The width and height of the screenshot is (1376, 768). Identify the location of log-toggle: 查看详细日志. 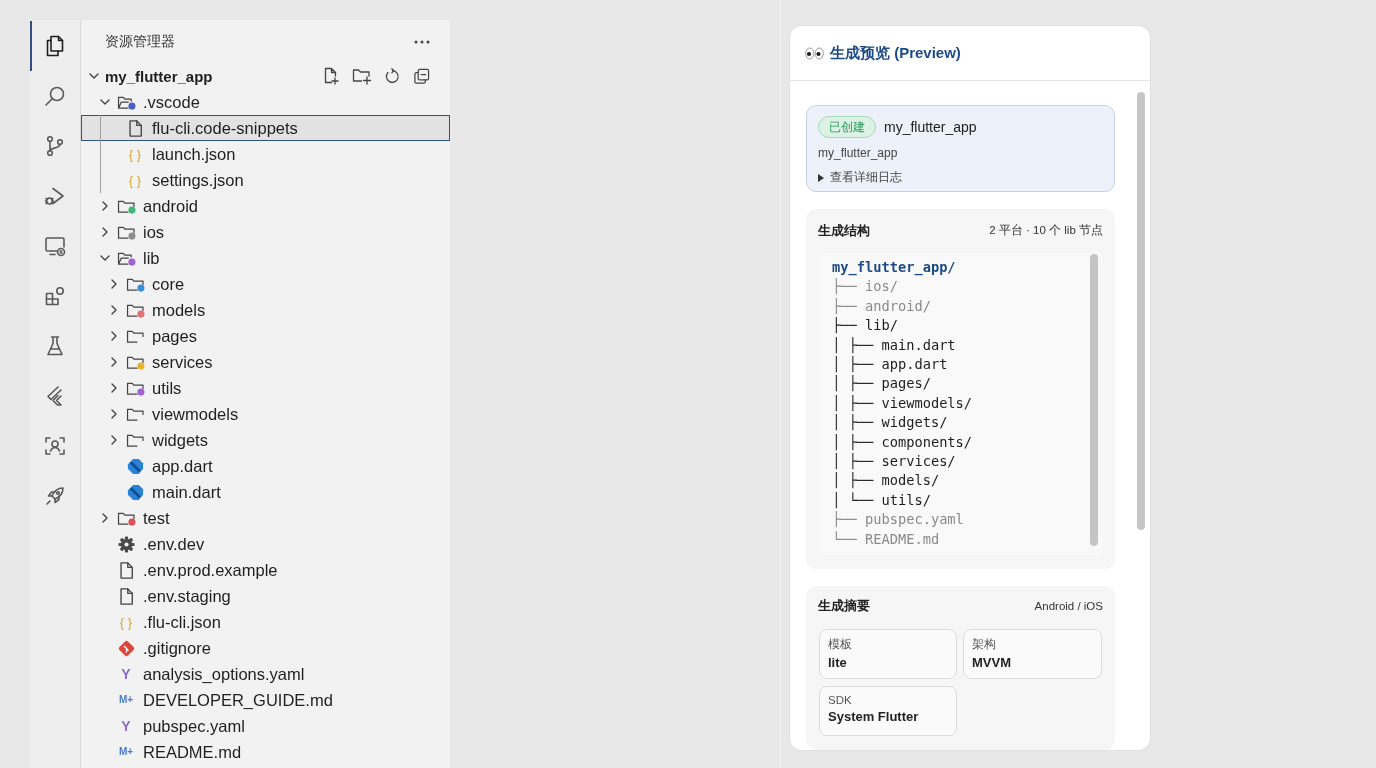
(860, 177).